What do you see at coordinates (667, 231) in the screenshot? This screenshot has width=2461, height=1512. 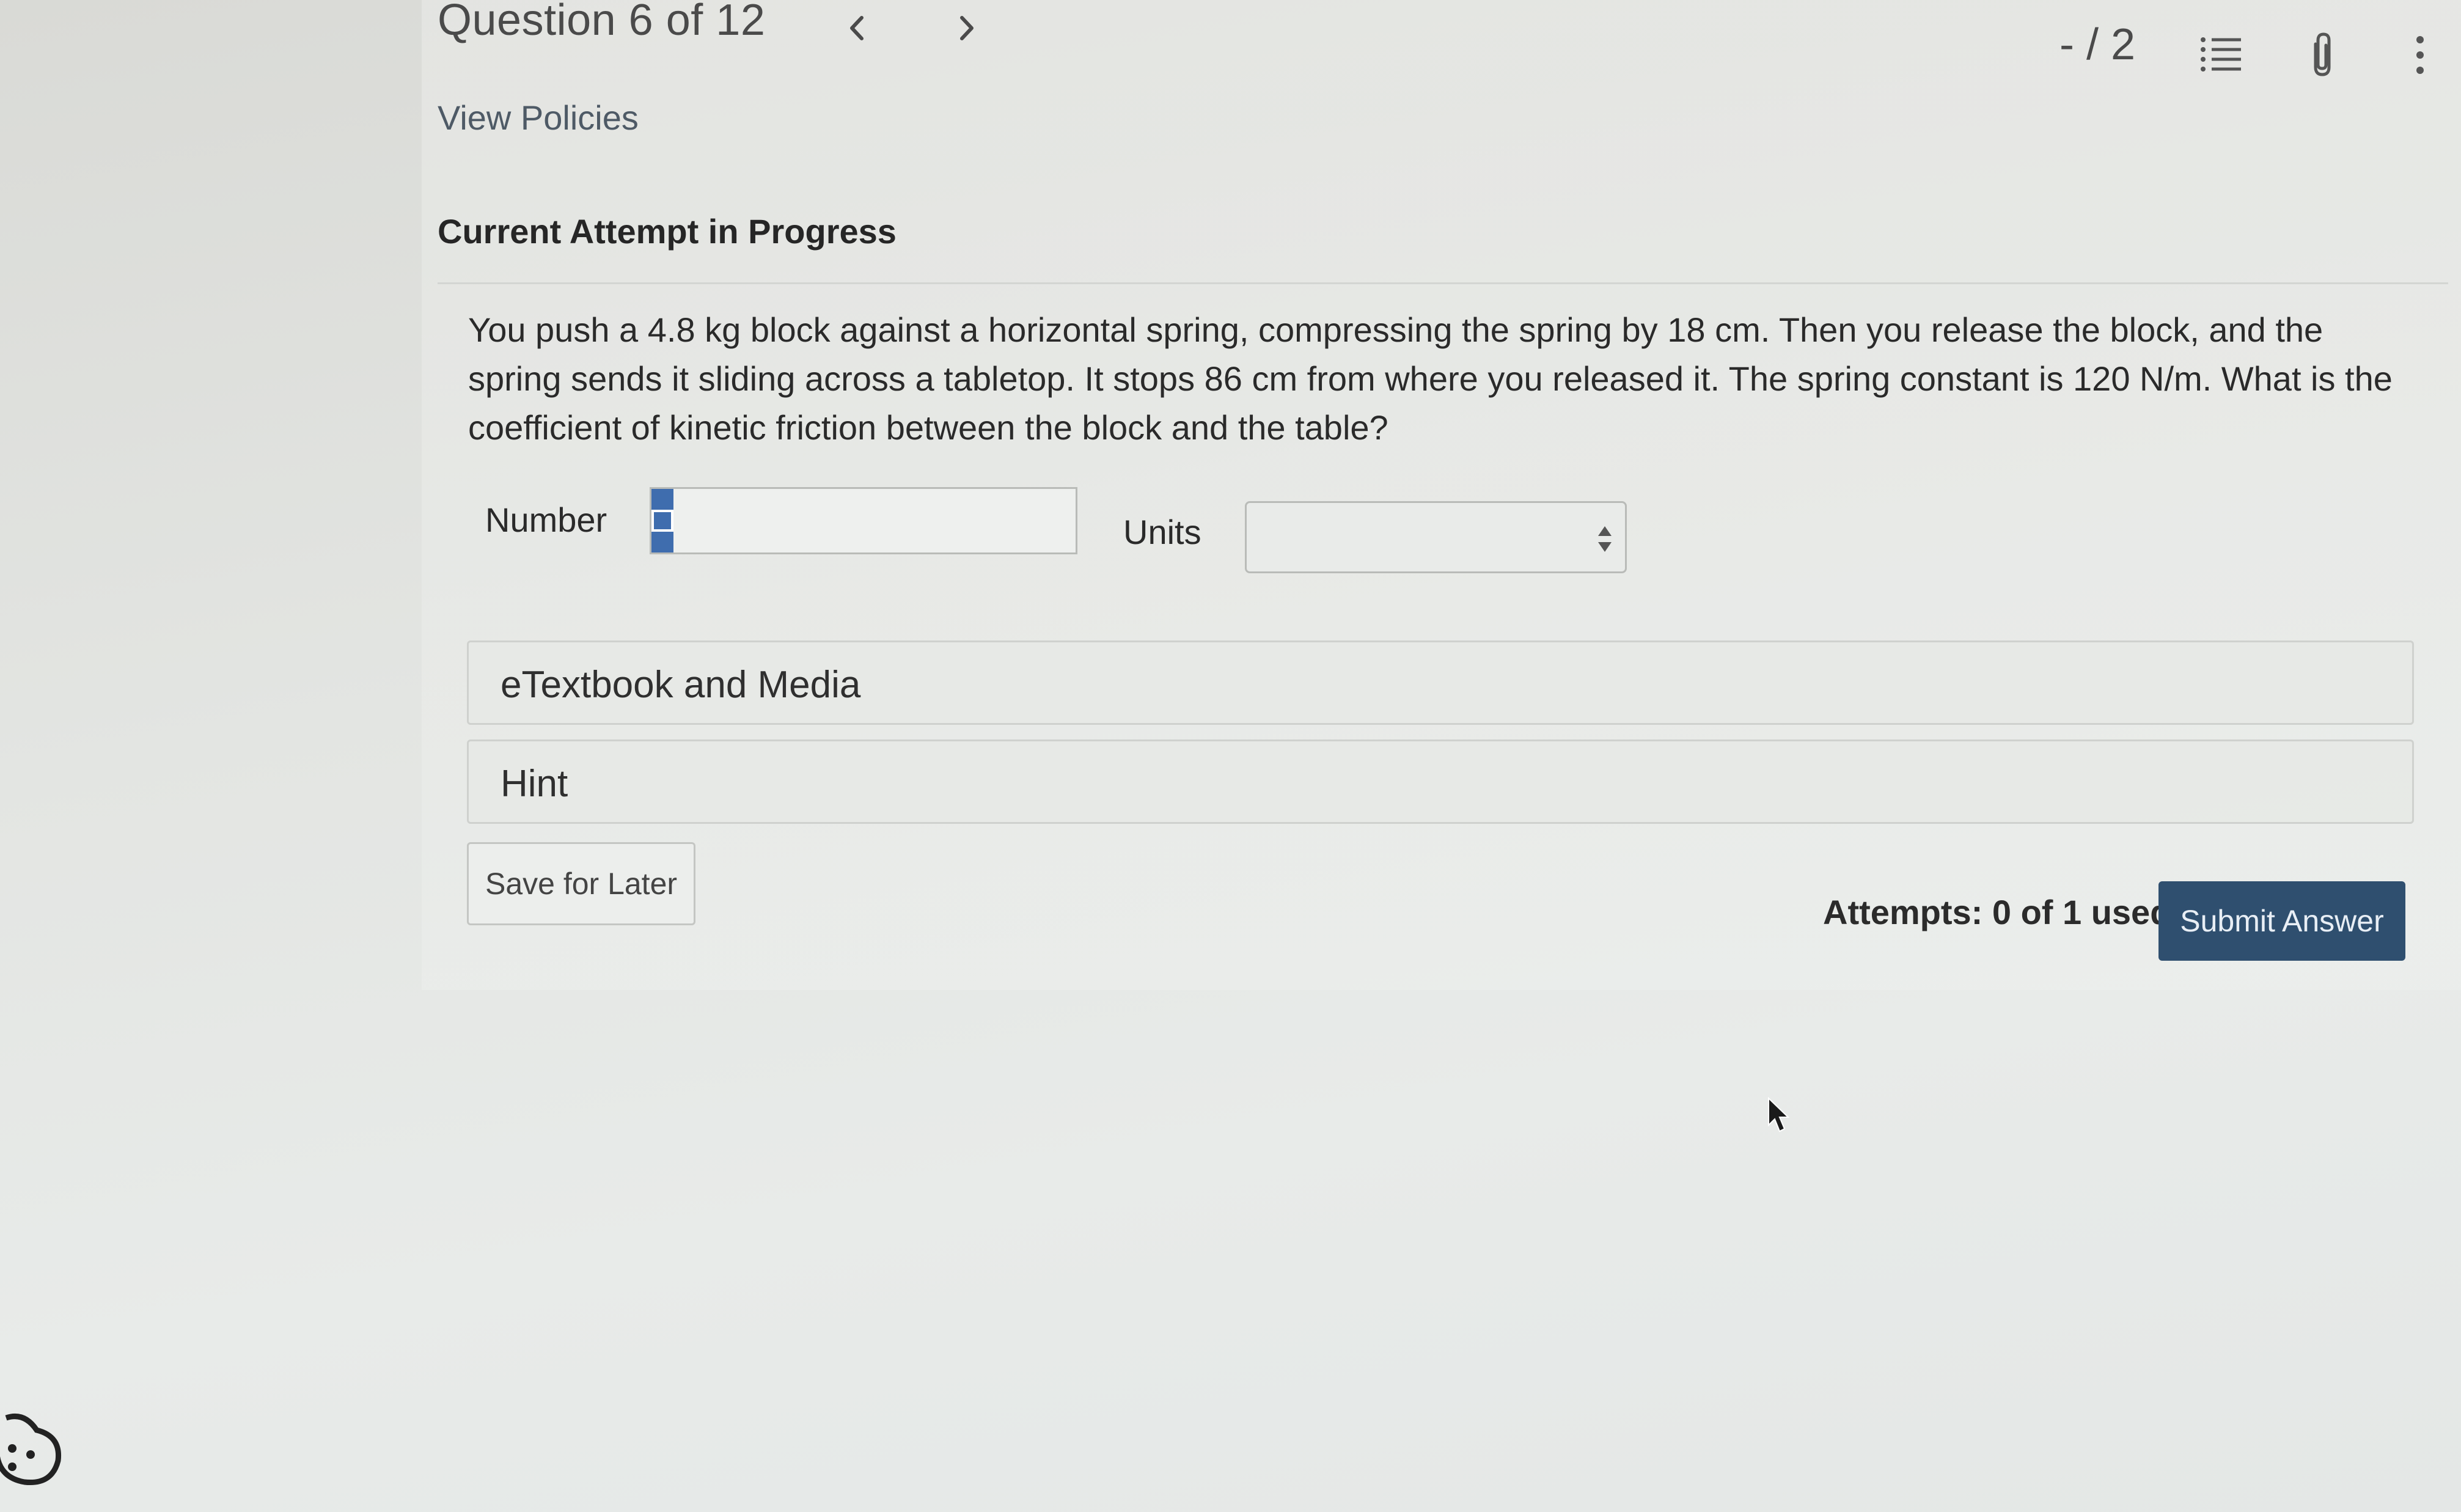 I see `attempt-heading: Current Attempt in Progress` at bounding box center [667, 231].